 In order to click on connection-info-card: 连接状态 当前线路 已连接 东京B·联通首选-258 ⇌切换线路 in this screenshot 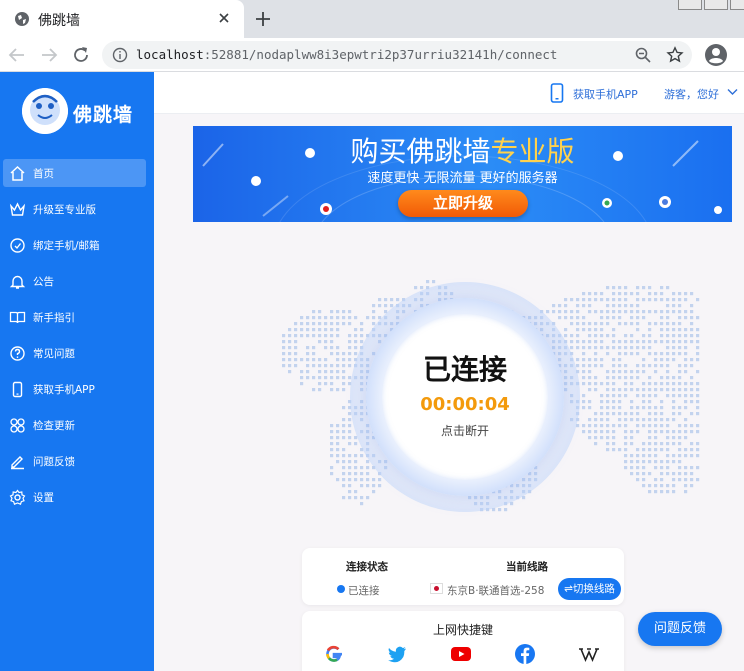, I will do `click(463, 576)`.